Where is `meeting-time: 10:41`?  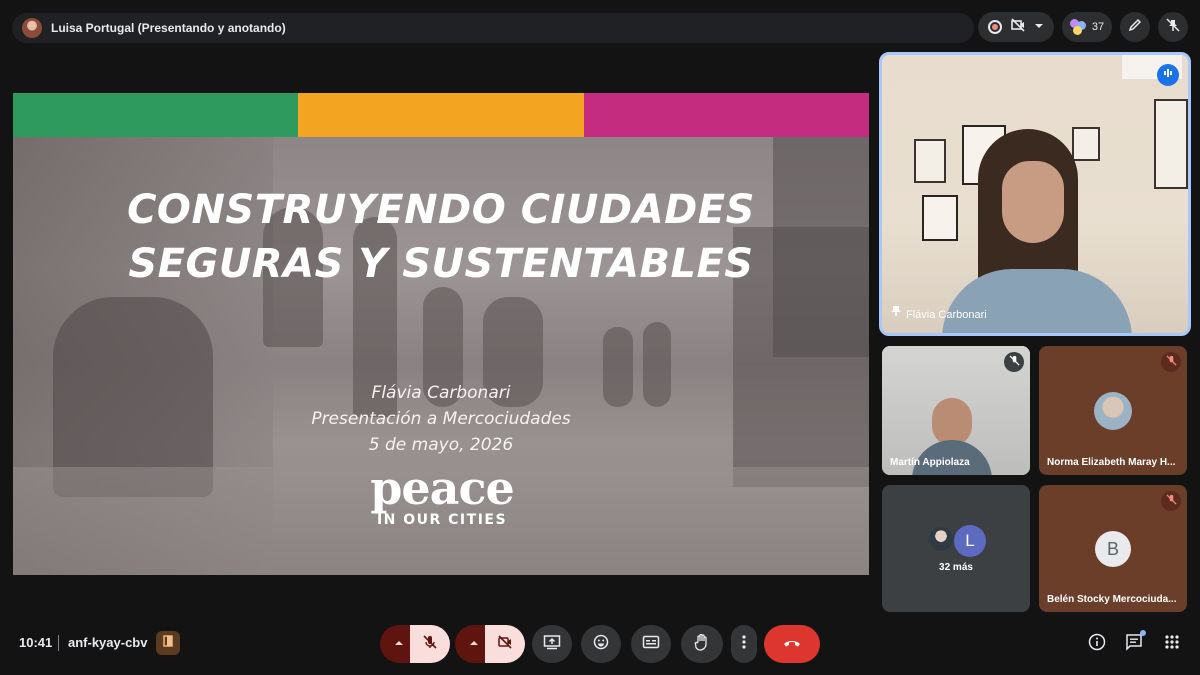
meeting-time: 10:41 is located at coordinates (36, 642).